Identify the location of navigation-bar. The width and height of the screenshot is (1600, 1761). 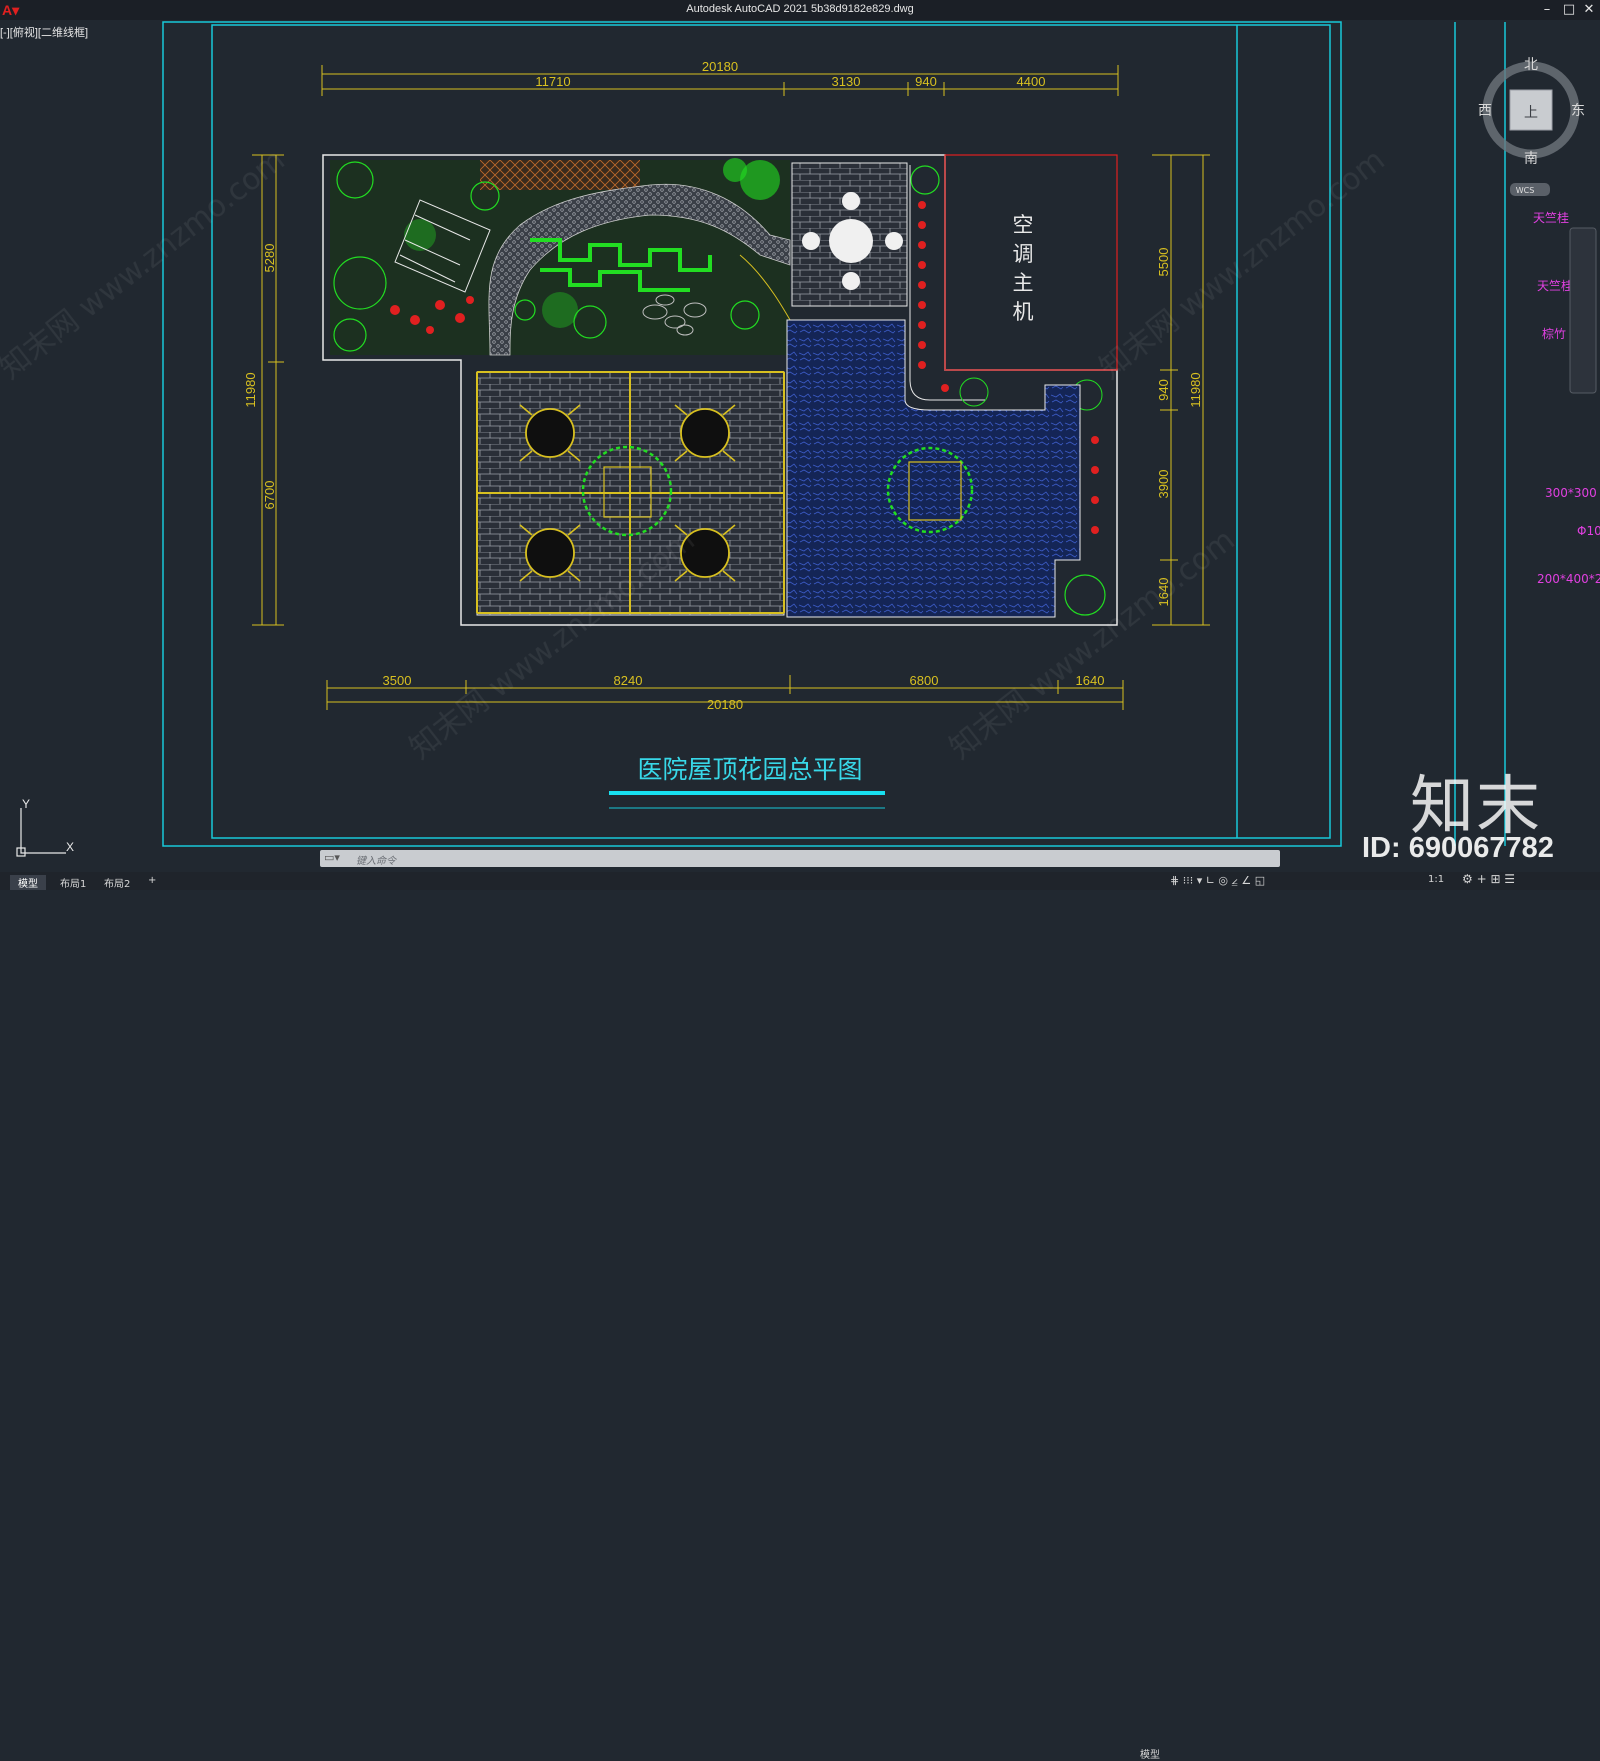
(1583, 310).